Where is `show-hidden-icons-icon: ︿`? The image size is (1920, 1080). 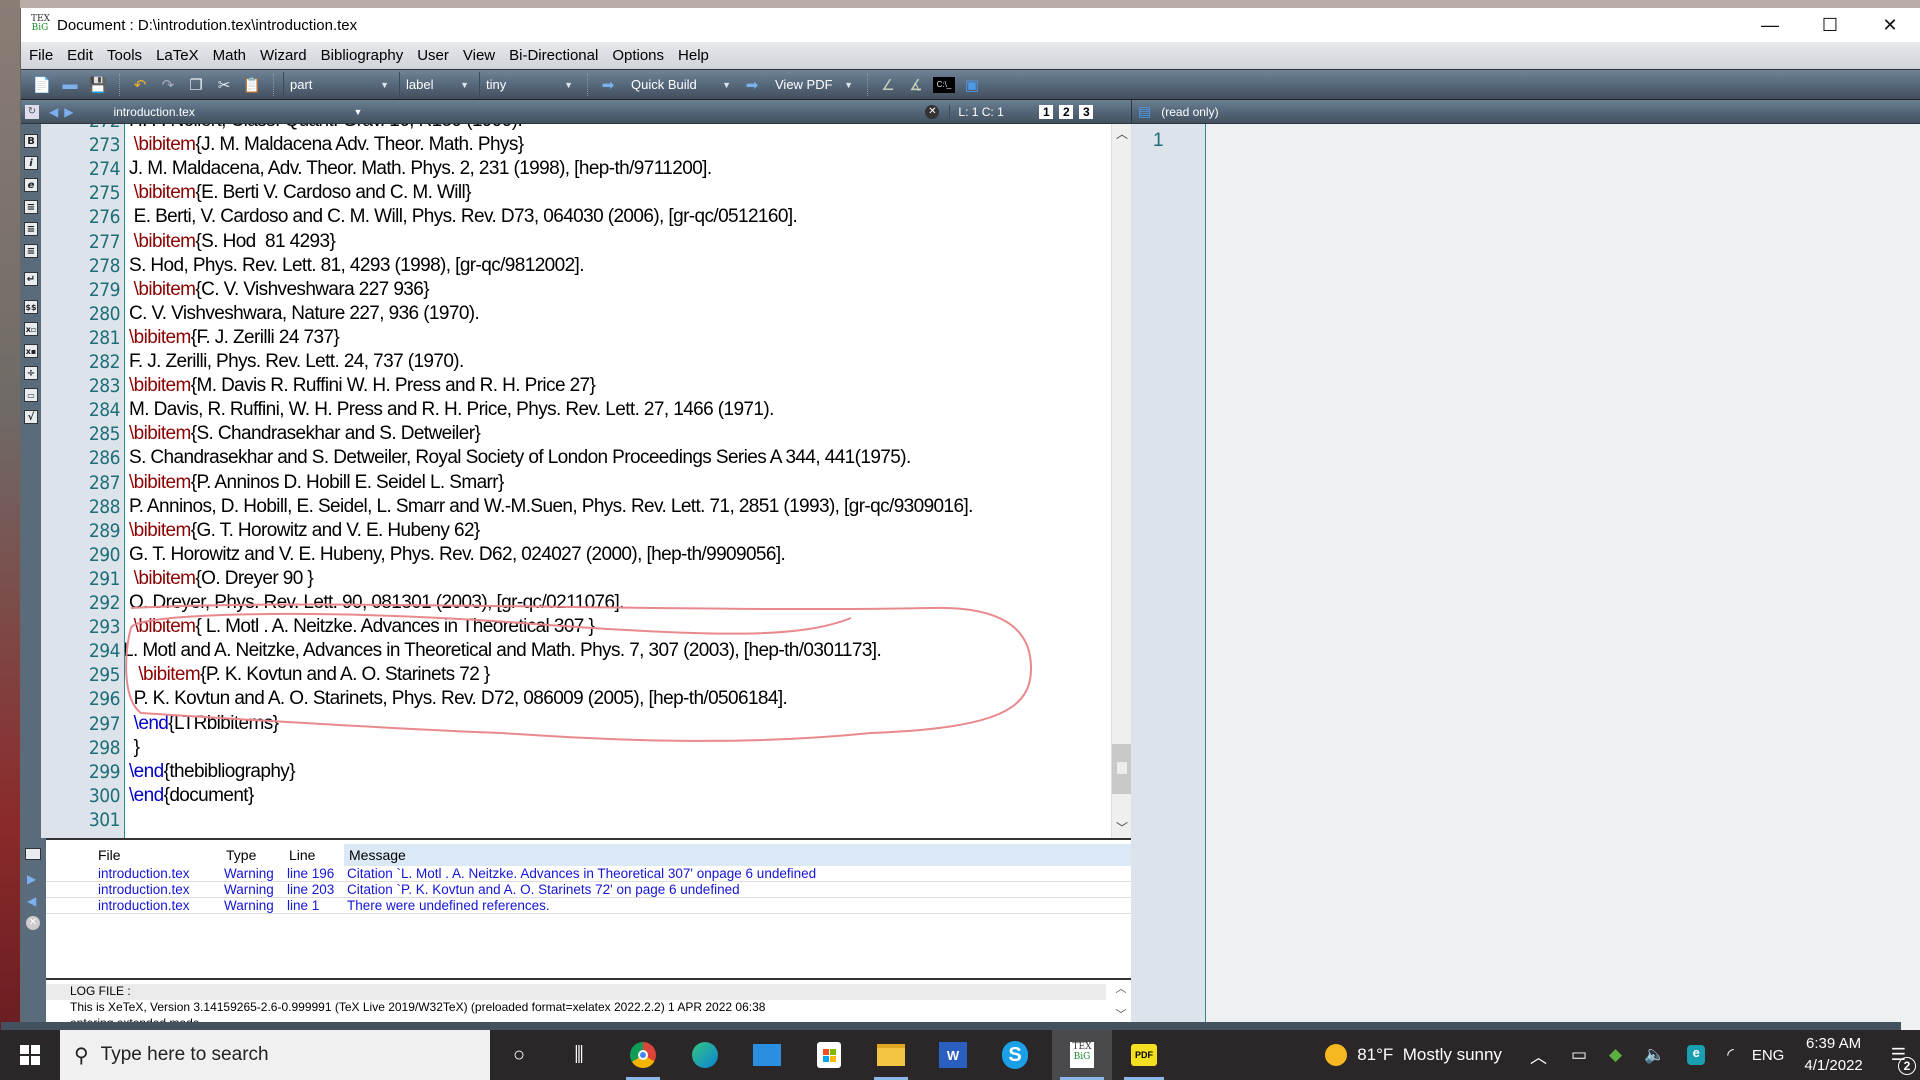
show-hidden-icons-icon: ︿ is located at coordinates (1538, 1055).